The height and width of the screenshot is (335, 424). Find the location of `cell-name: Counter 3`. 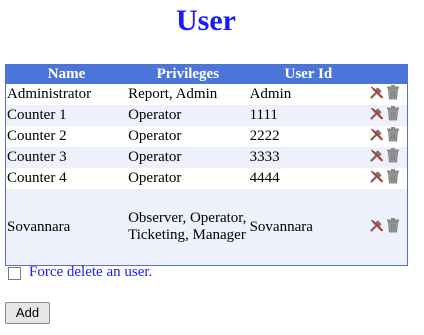

cell-name: Counter 3 is located at coordinates (37, 157).